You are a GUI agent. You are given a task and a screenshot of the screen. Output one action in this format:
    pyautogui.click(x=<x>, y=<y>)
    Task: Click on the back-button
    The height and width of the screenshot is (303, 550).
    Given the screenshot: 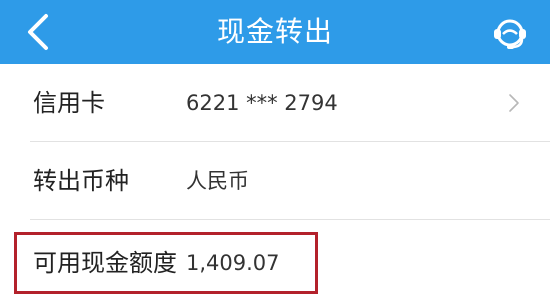 What is the action you would take?
    pyautogui.click(x=40, y=32)
    